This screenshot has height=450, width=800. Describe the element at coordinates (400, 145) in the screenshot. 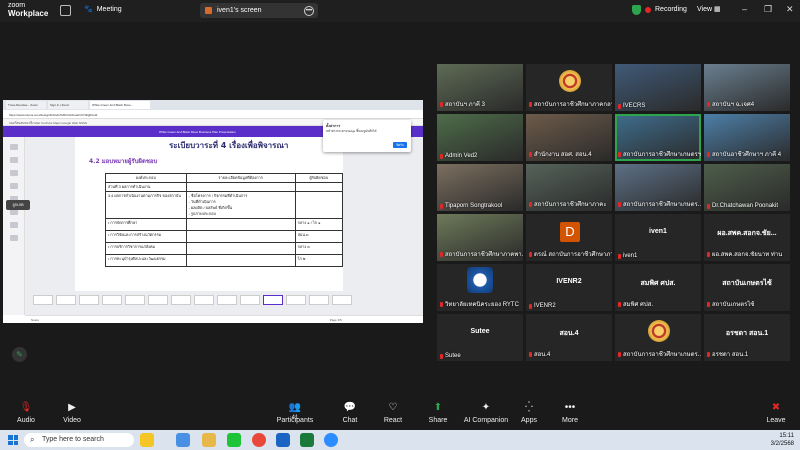

I see `popup-ok-button: ปิดรับ` at that location.